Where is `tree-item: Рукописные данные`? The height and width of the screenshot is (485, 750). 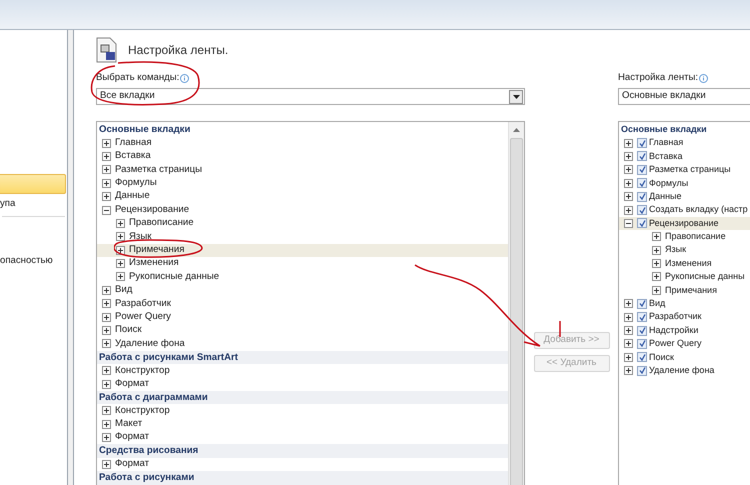 tree-item: Рукописные данные is located at coordinates (302, 277).